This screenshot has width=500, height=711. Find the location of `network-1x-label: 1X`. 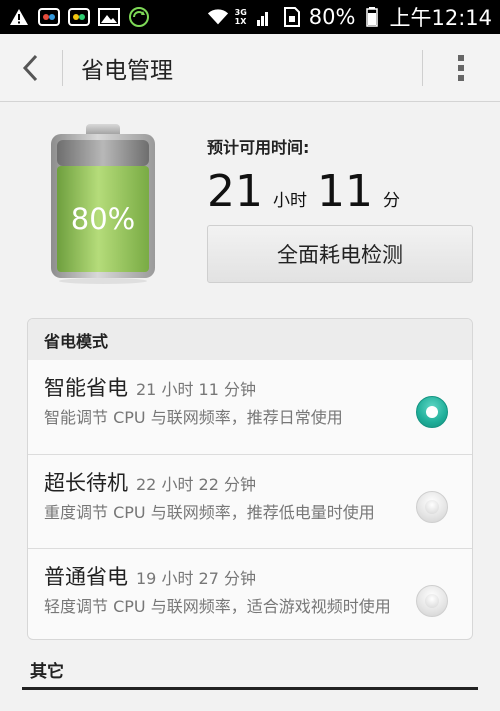

network-1x-label: 1X is located at coordinates (240, 21).